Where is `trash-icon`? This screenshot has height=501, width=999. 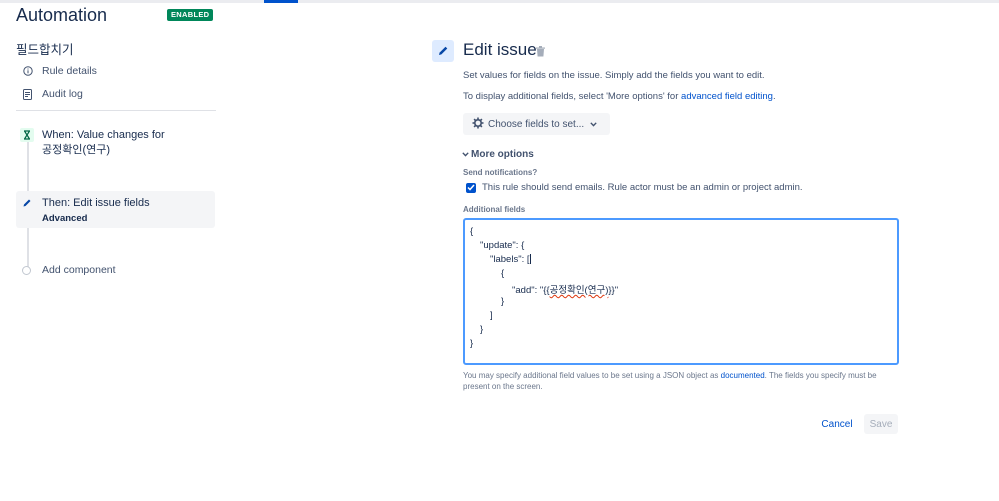
trash-icon is located at coordinates (540, 53).